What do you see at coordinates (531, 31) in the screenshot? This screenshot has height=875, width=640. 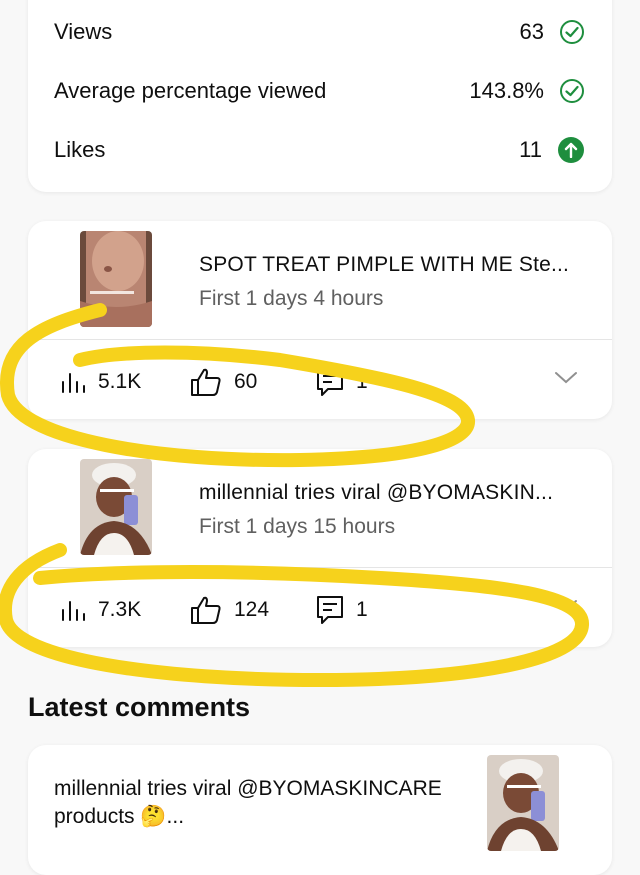 I see `stat-value: 63` at bounding box center [531, 31].